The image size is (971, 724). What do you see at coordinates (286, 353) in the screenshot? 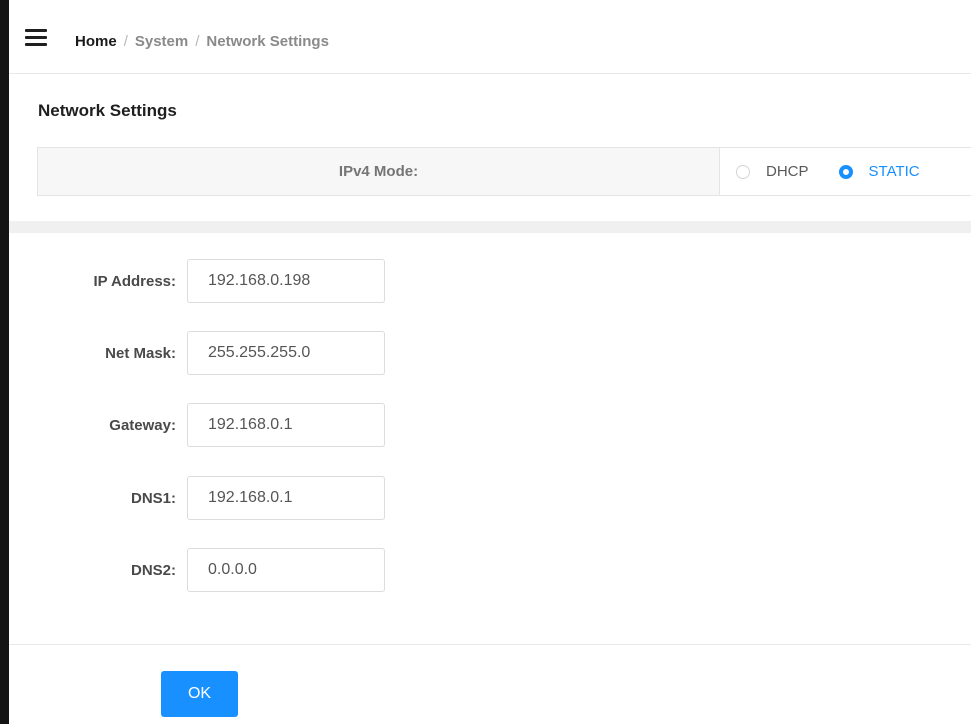
I see `net-mask-input` at bounding box center [286, 353].